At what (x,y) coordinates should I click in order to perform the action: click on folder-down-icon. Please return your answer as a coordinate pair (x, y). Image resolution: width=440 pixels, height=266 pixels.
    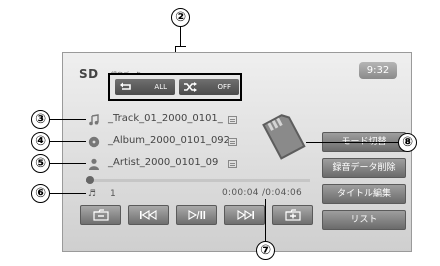
    Looking at the image, I should click on (292, 215).